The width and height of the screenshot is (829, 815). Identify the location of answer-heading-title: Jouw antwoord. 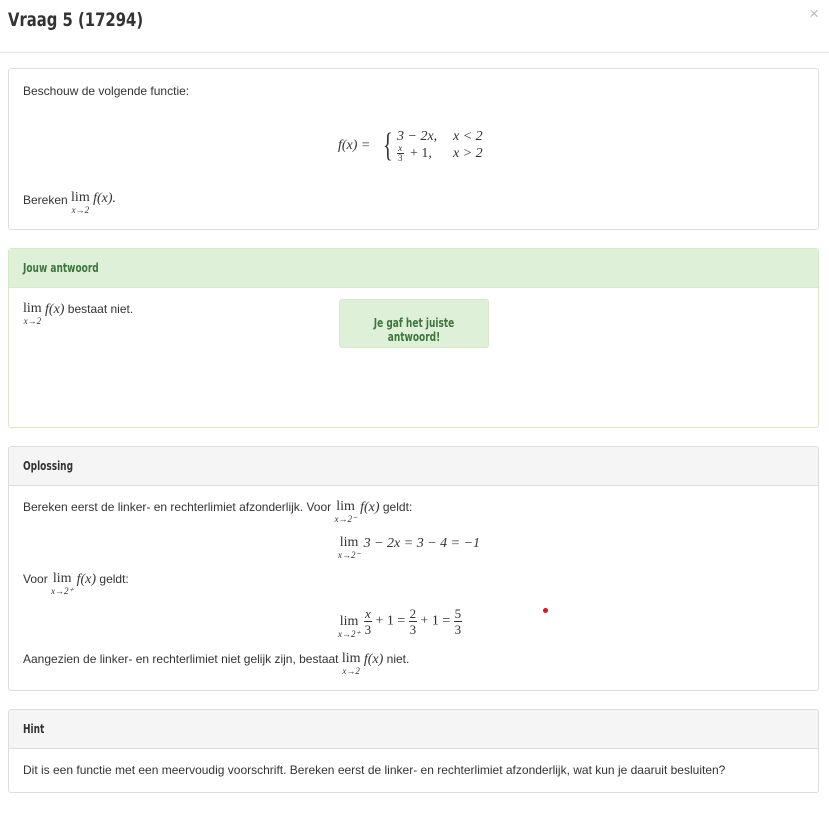
(61, 268).